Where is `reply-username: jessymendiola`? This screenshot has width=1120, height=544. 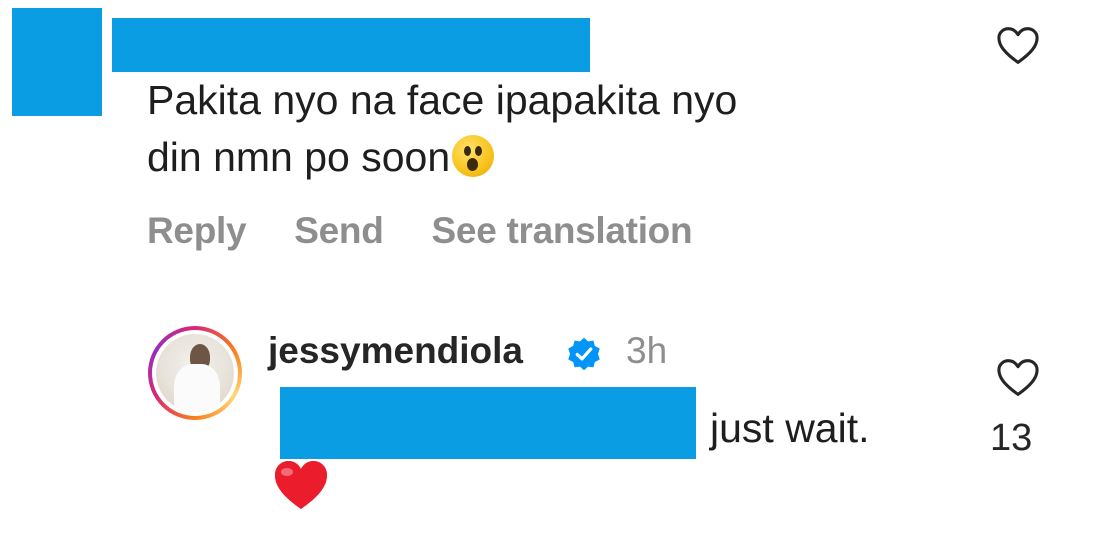 reply-username: jessymendiola is located at coordinates (395, 351).